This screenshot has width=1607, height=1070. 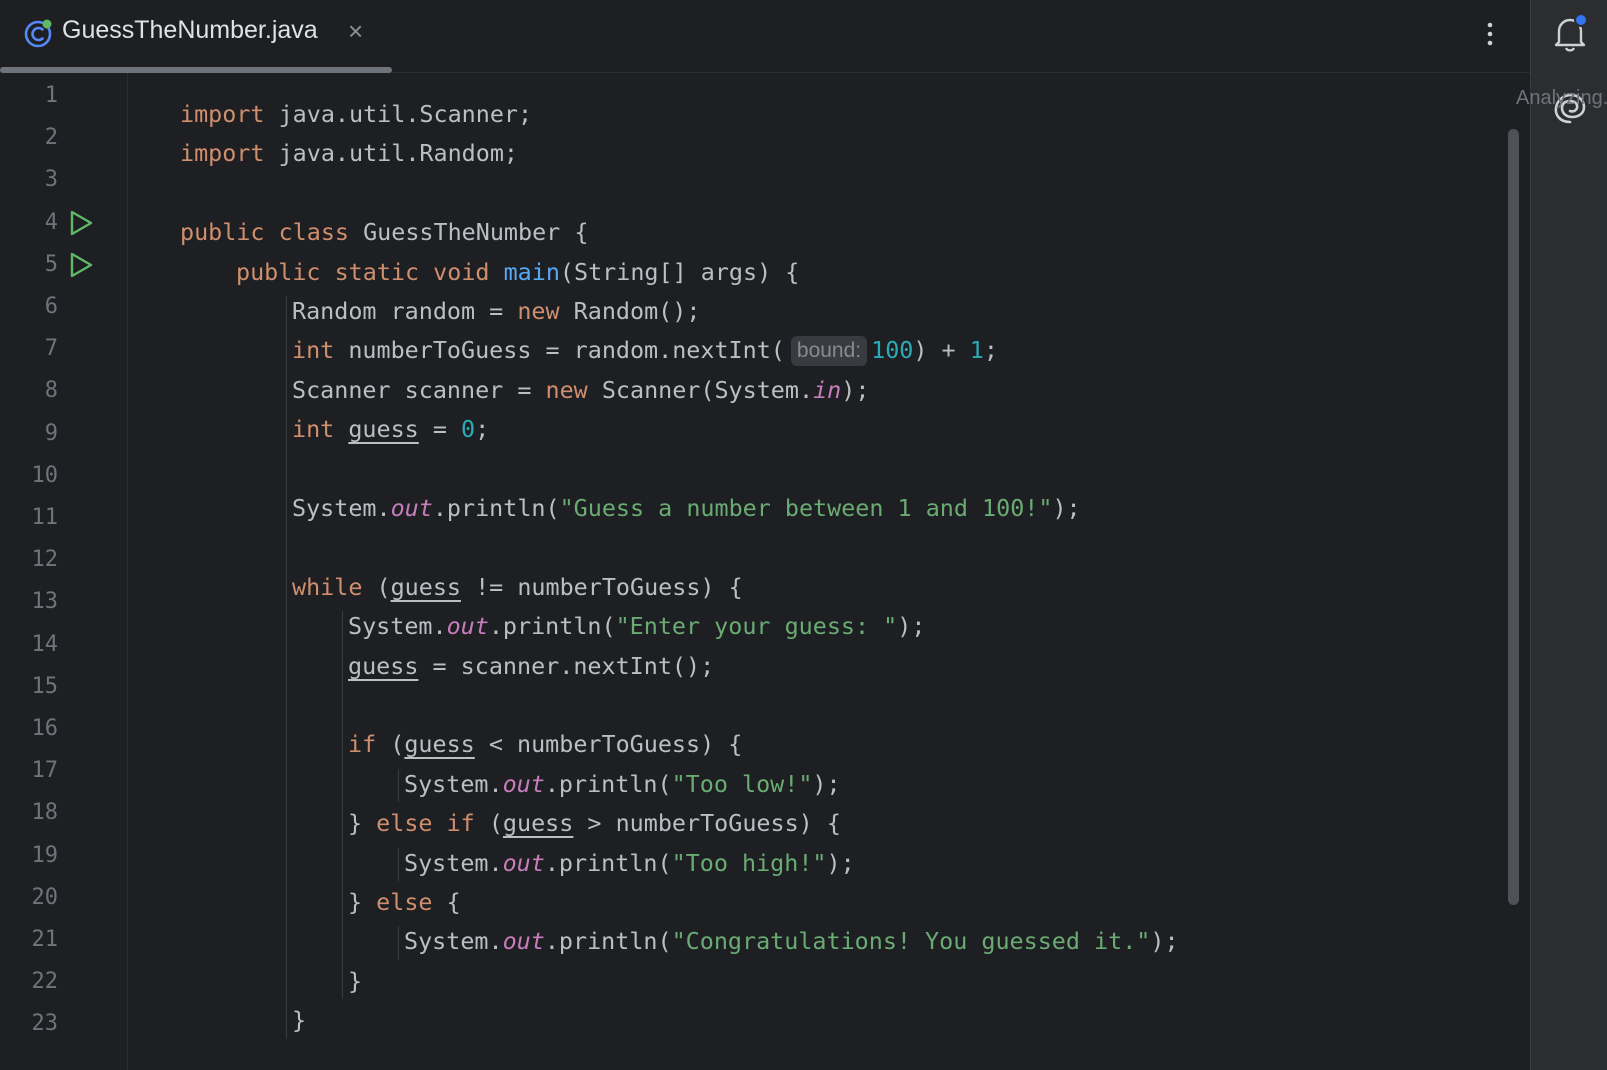 What do you see at coordinates (45, 982) in the screenshot?
I see `line-number: 22` at bounding box center [45, 982].